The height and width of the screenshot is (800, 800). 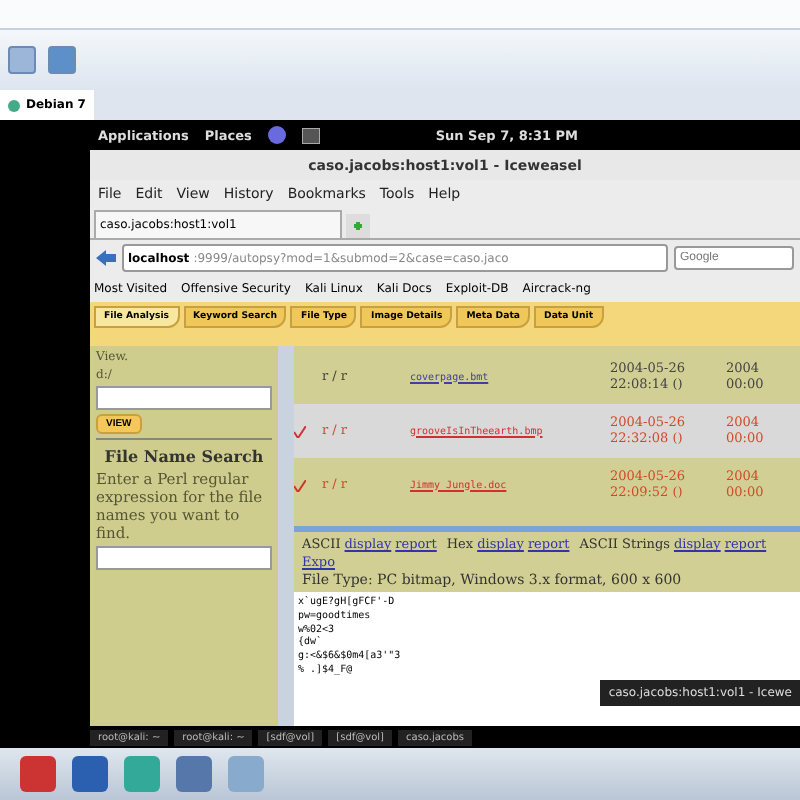 What do you see at coordinates (358, 226) in the screenshot?
I see `new-tab-icon` at bounding box center [358, 226].